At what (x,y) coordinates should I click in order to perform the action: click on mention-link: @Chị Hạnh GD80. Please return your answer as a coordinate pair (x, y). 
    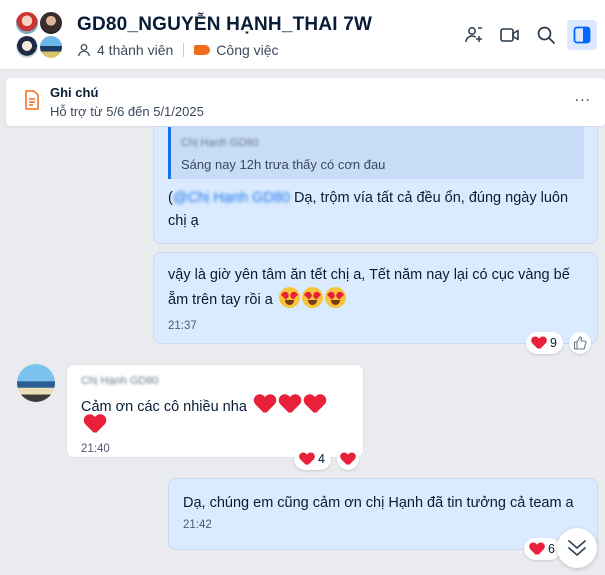
    Looking at the image, I should click on (231, 198).